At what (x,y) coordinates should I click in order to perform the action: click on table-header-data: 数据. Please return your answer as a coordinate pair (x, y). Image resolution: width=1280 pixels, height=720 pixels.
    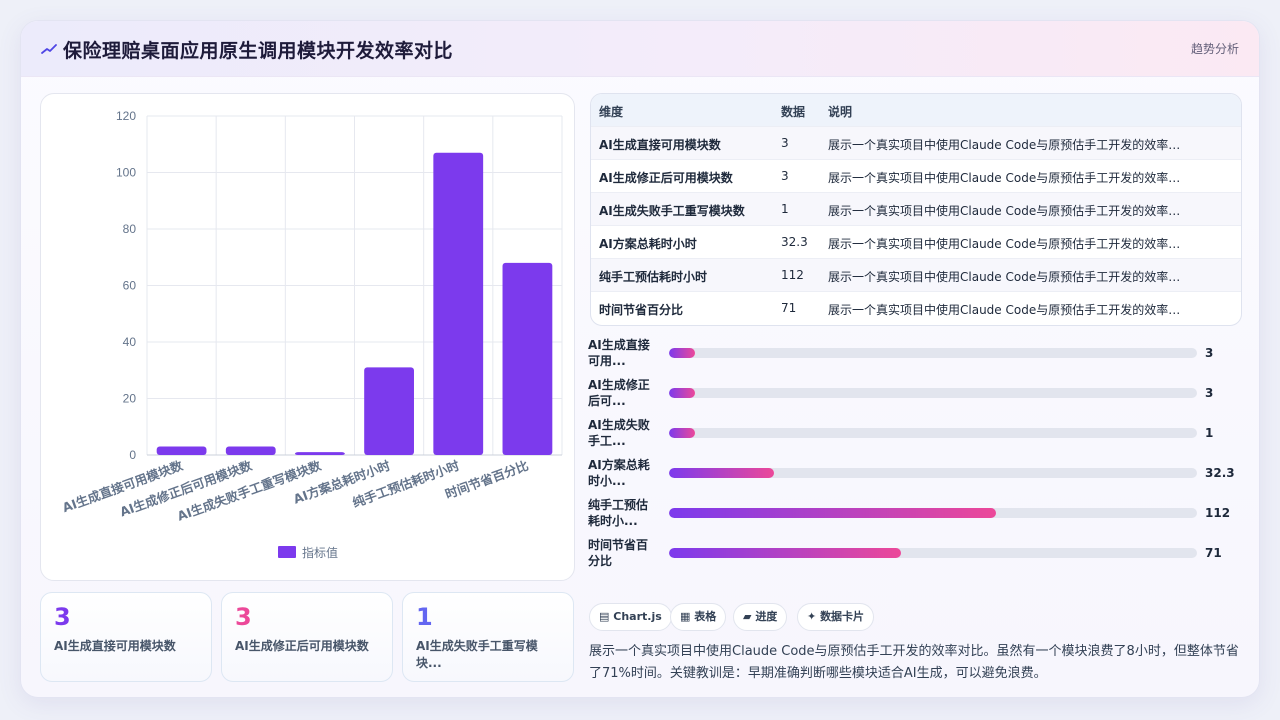
    Looking at the image, I should click on (793, 112).